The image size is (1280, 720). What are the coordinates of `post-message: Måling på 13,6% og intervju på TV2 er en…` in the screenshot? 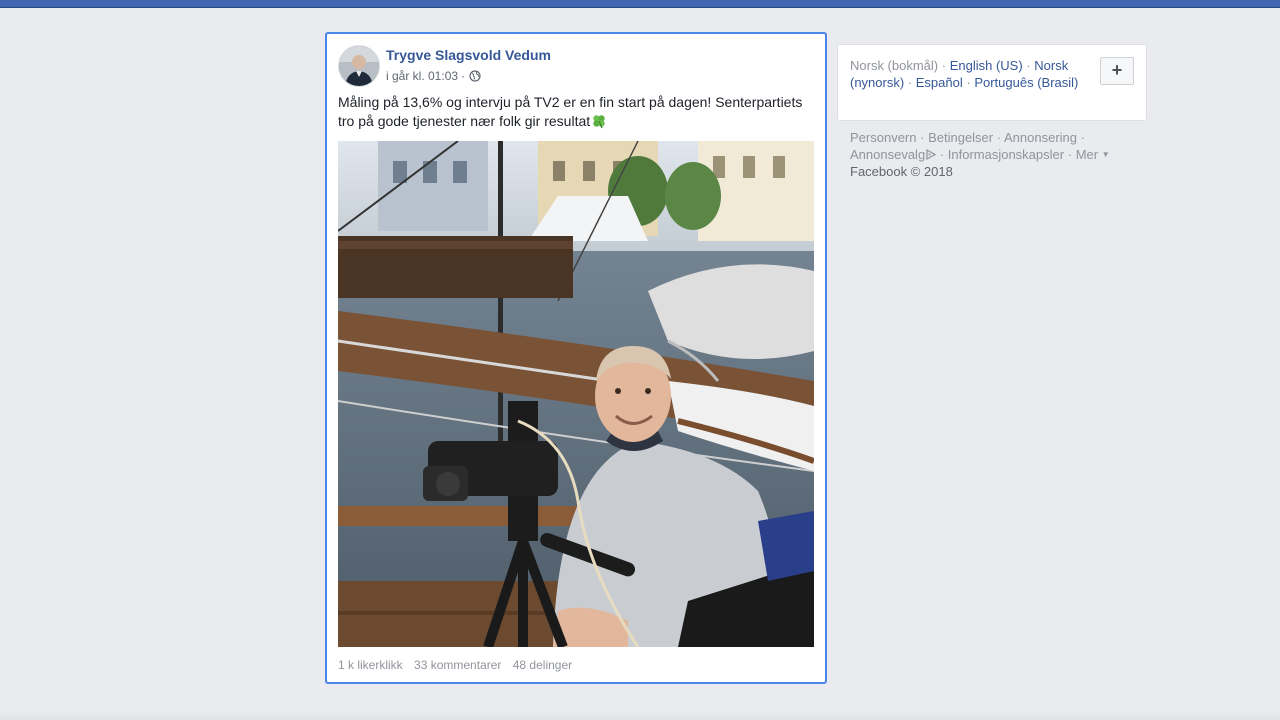 It's located at (576, 112).